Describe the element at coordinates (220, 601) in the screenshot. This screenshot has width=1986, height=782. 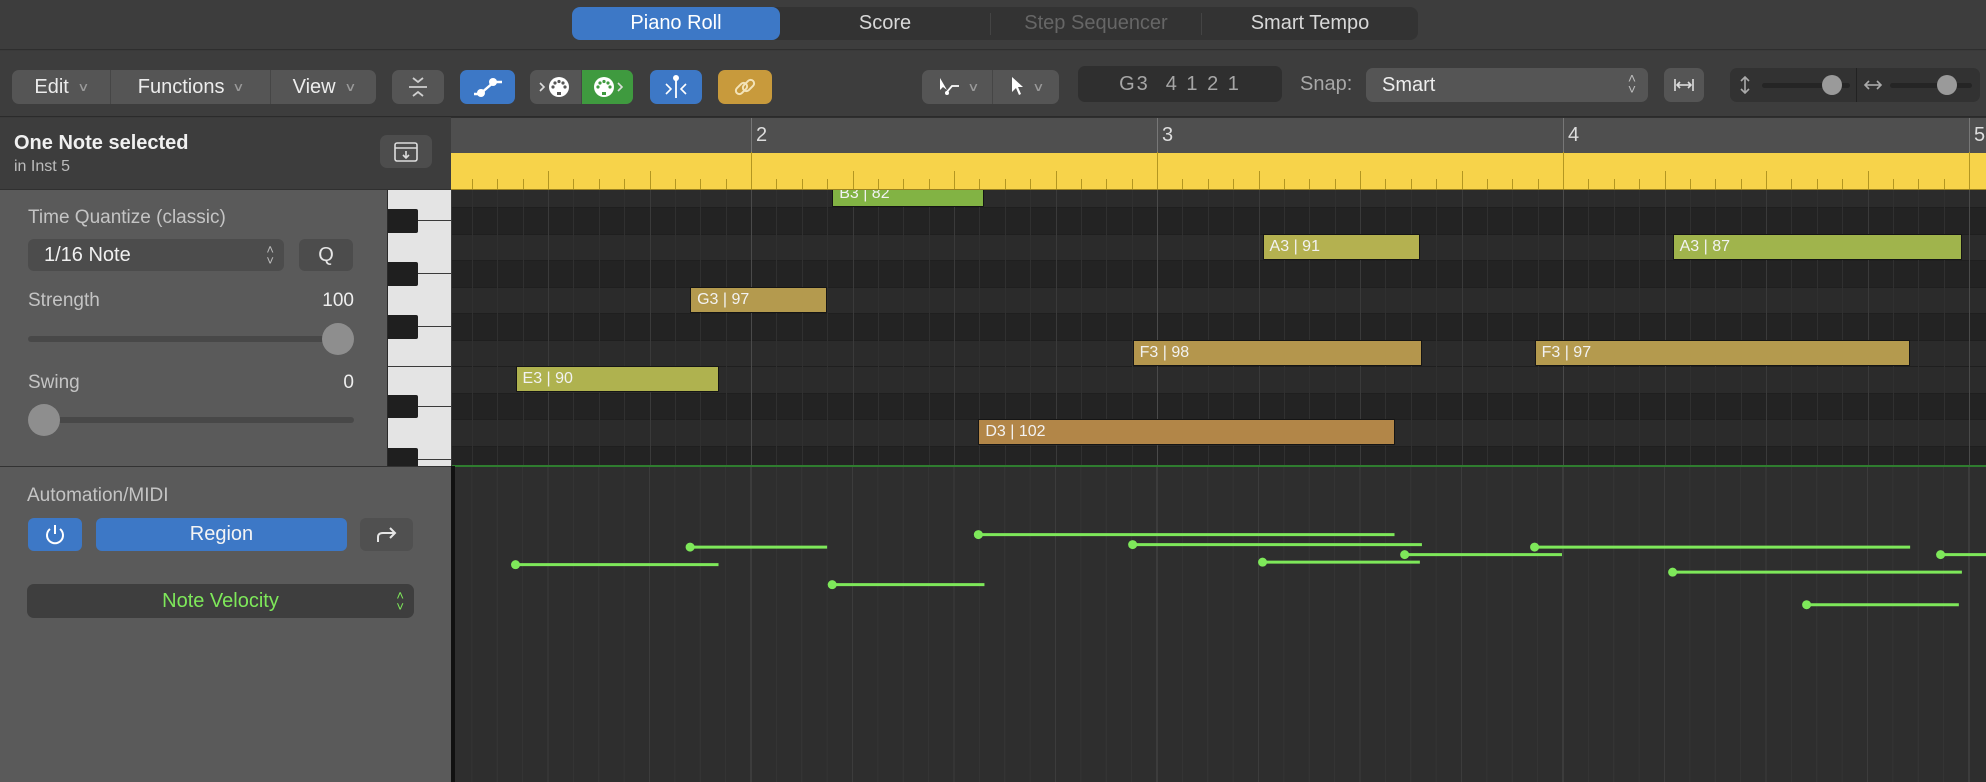
I see `automation-parameter-select: Note Velocity ˄ ˅` at that location.